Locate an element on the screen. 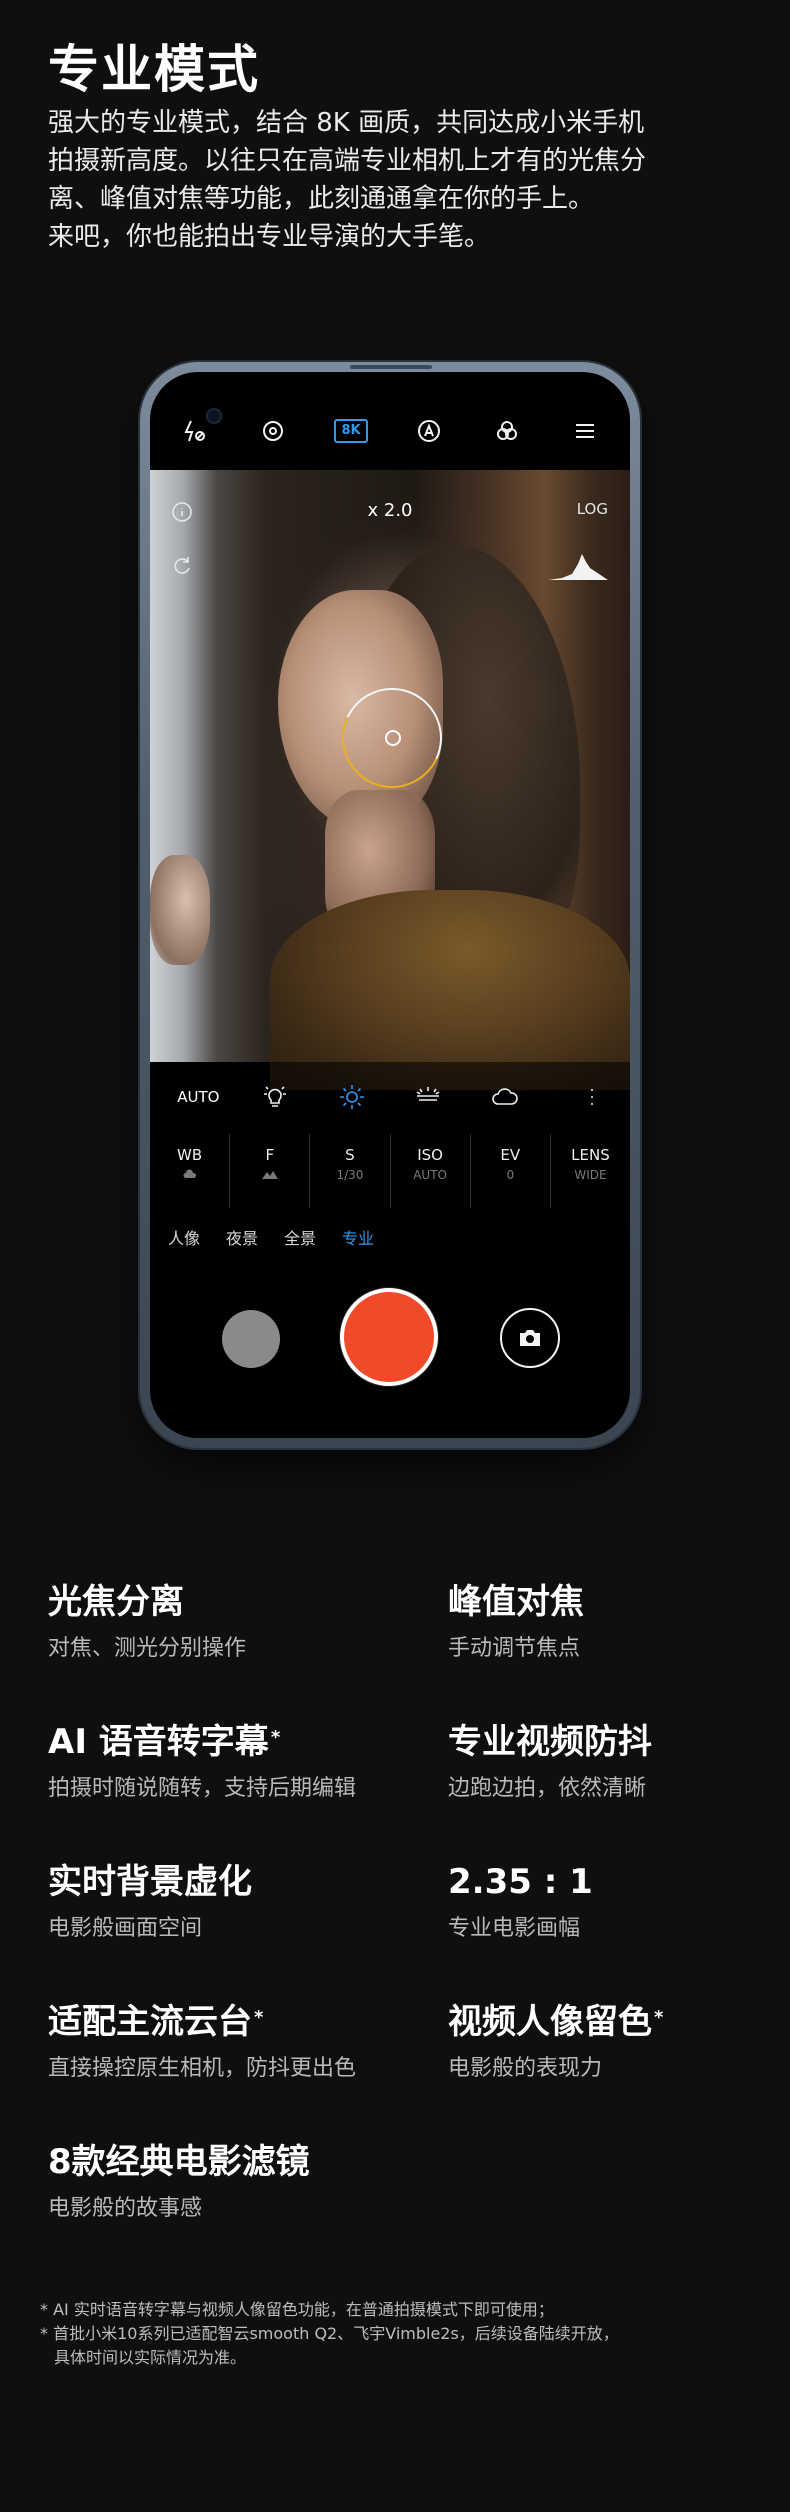 The image size is (790, 2512). param-wb: WB is located at coordinates (190, 1171).